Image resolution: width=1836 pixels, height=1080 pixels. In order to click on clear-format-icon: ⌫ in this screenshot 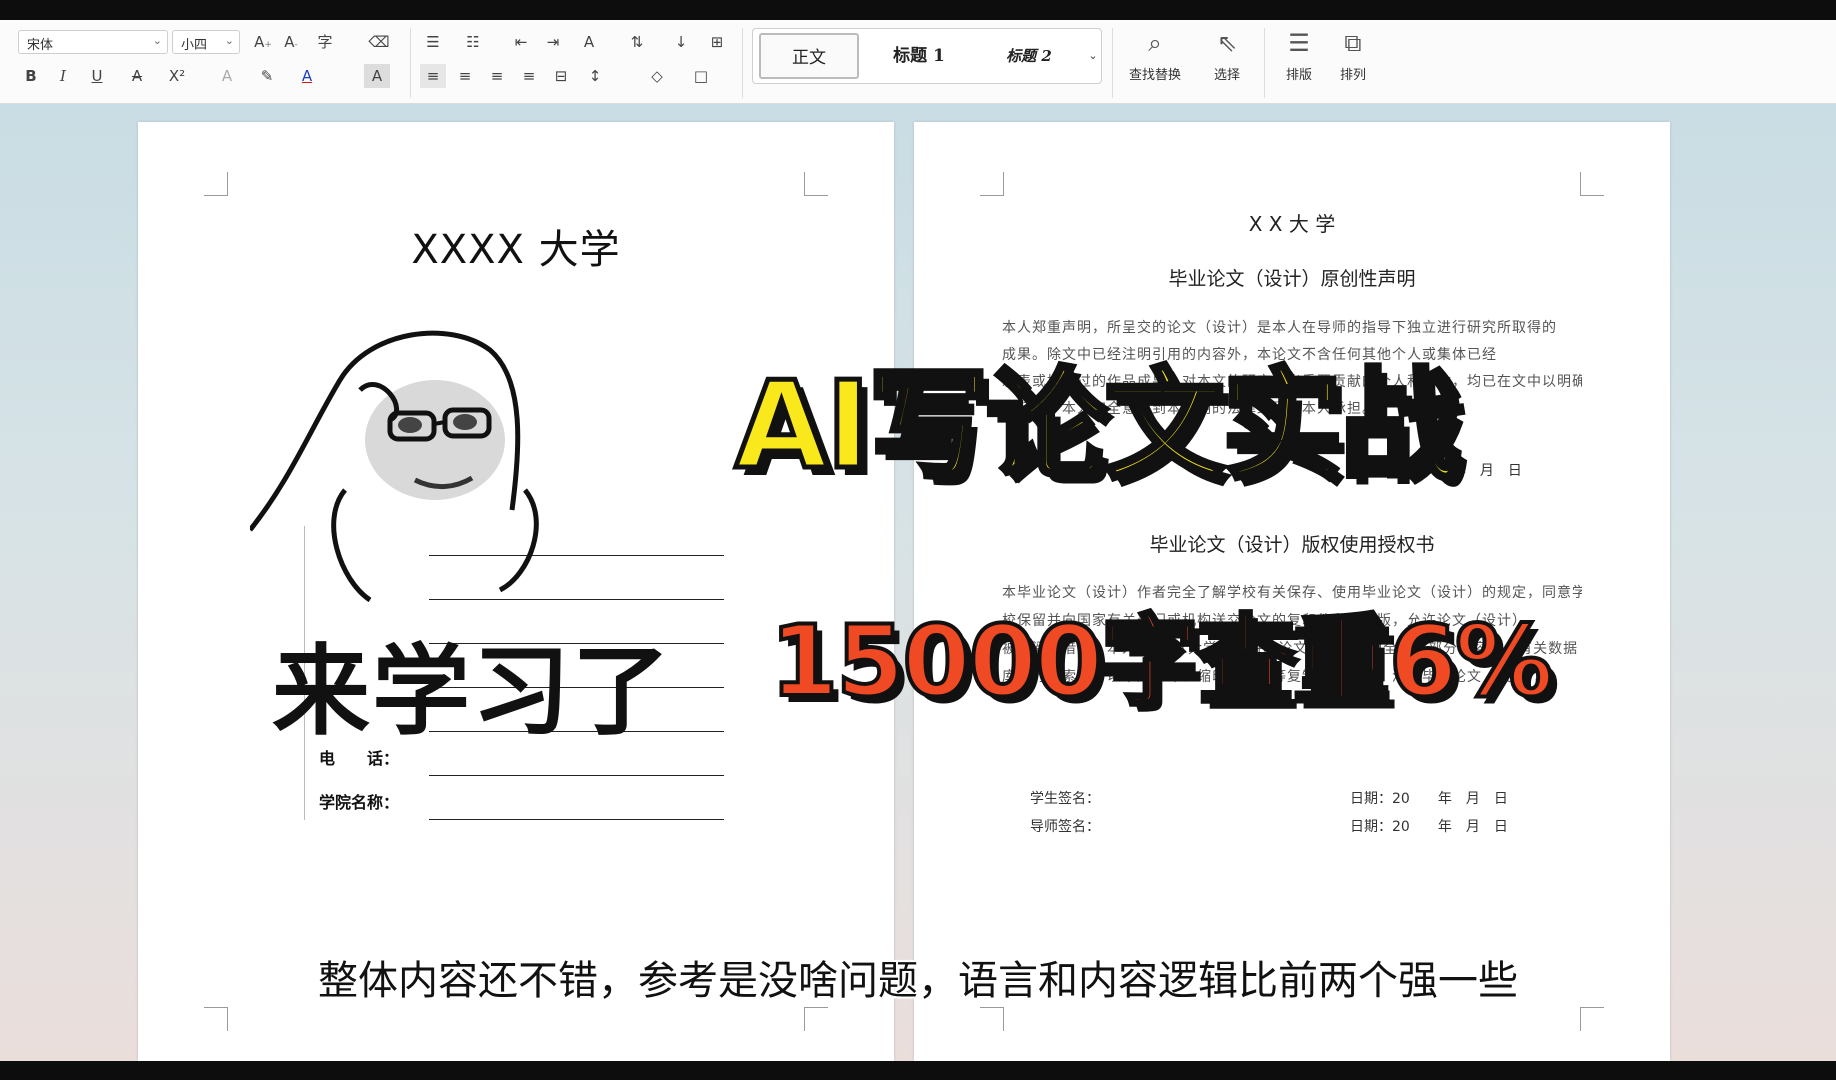, I will do `click(379, 42)`.